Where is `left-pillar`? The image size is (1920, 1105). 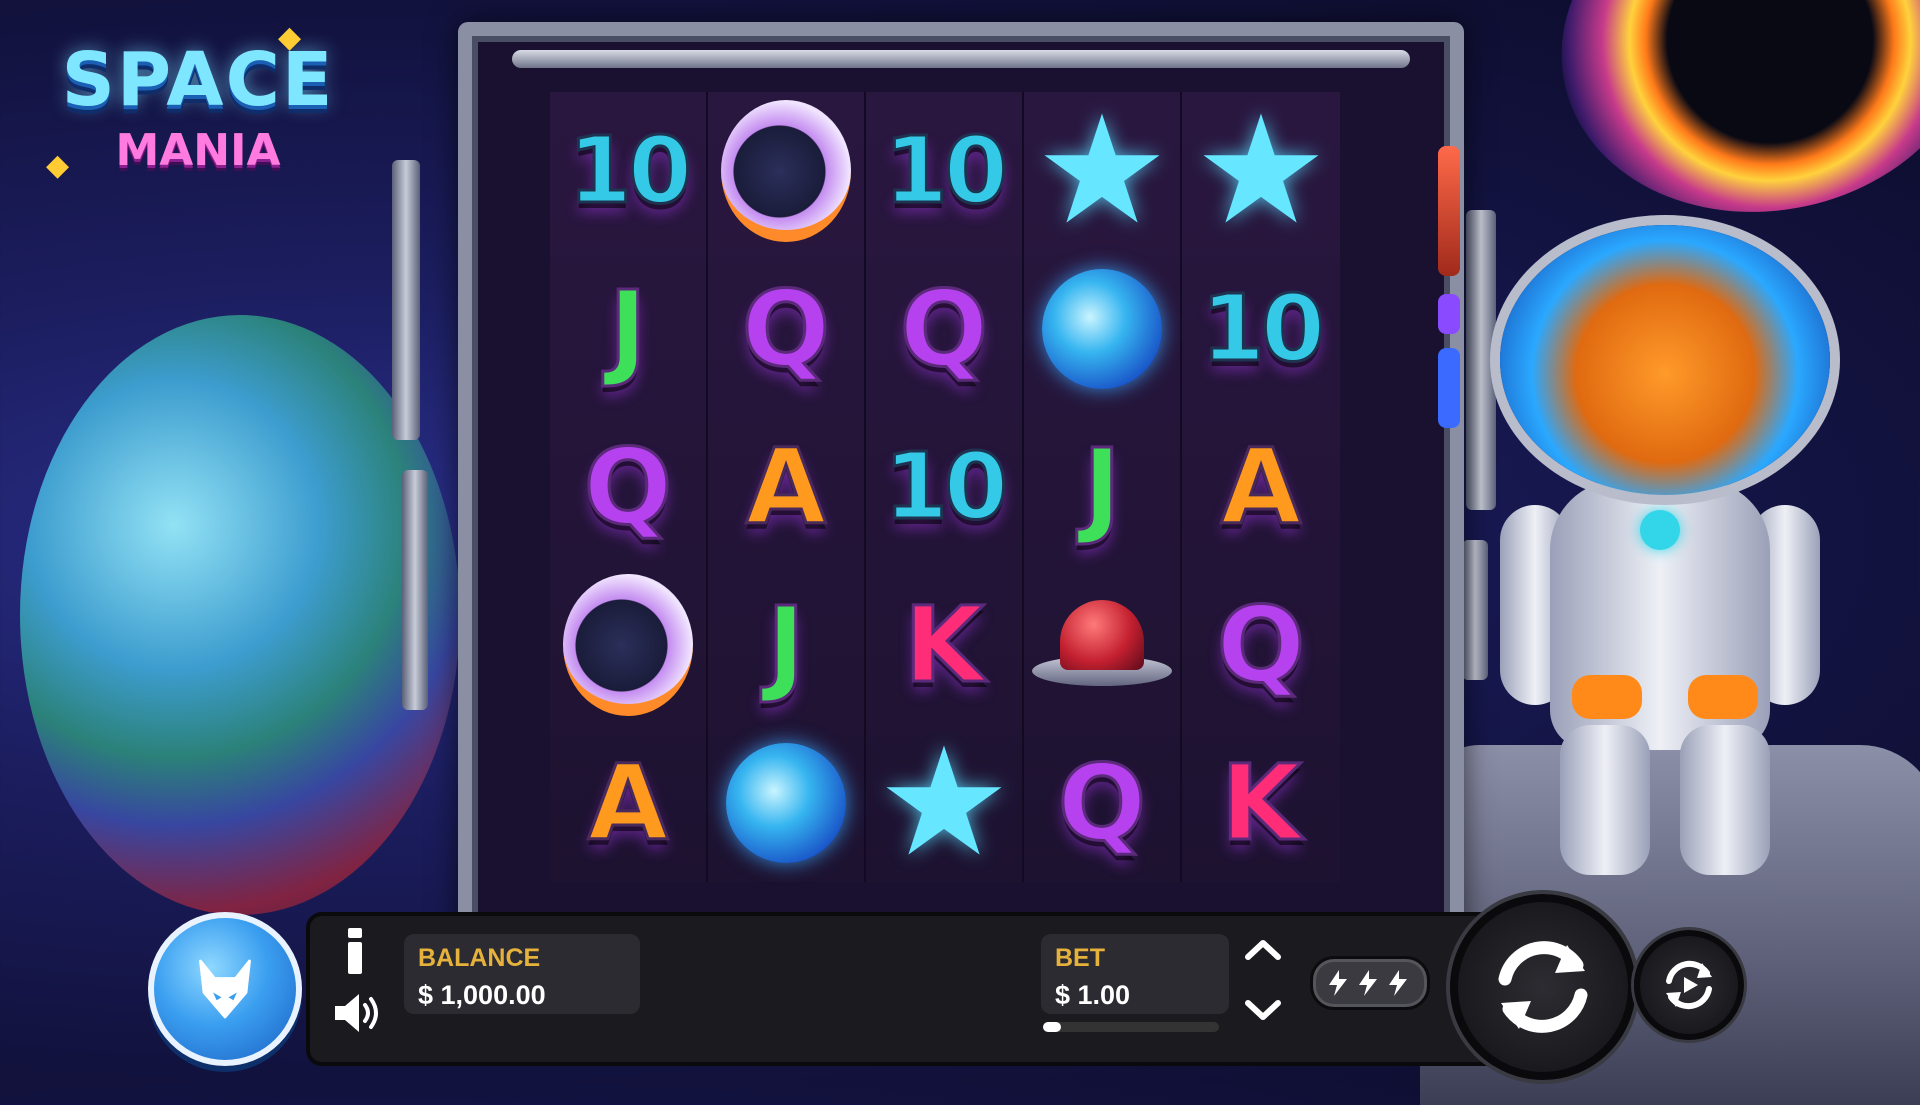 left-pillar is located at coordinates (406, 300).